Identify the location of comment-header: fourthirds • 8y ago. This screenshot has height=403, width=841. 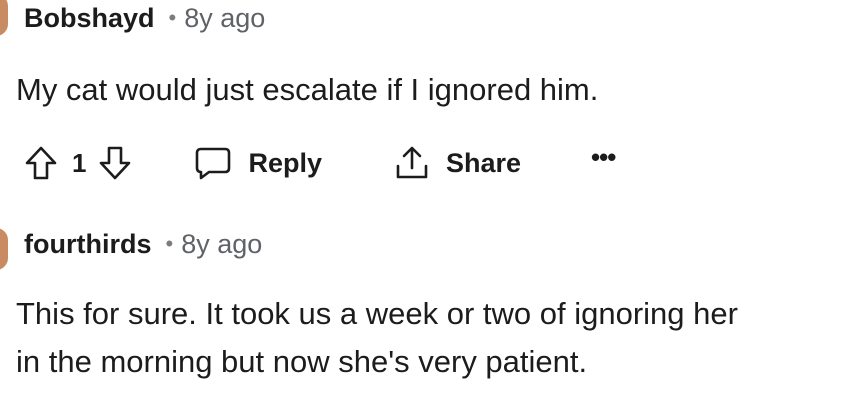
(143, 244).